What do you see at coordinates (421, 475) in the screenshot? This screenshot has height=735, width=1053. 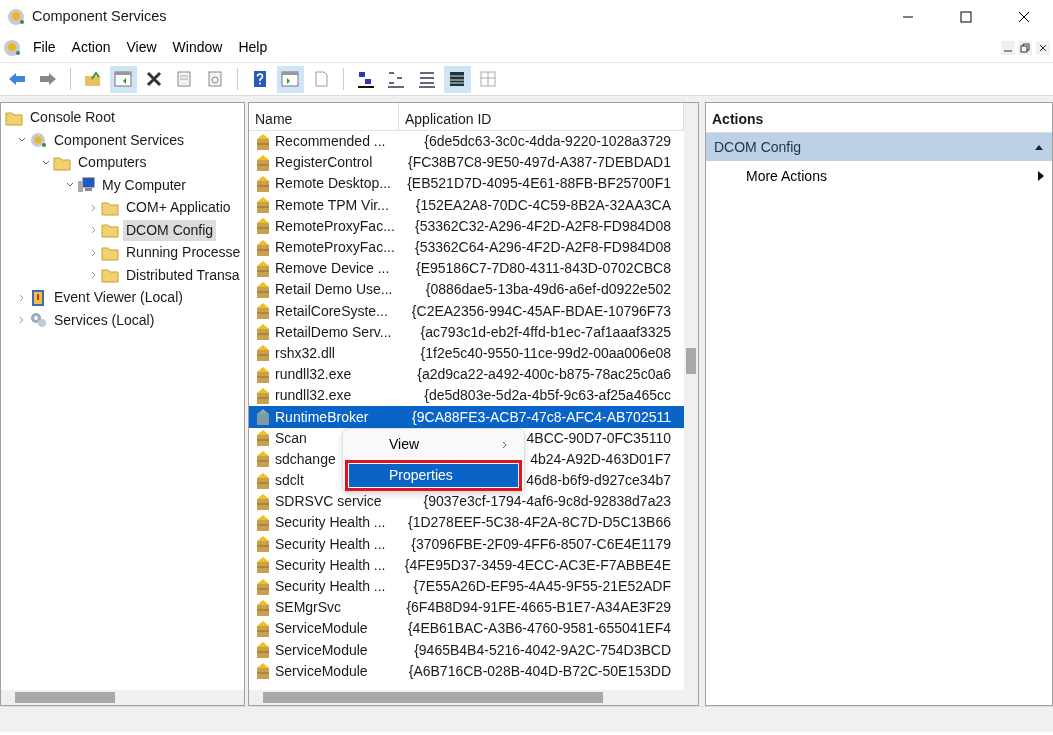 I see `menu-label: Properties` at bounding box center [421, 475].